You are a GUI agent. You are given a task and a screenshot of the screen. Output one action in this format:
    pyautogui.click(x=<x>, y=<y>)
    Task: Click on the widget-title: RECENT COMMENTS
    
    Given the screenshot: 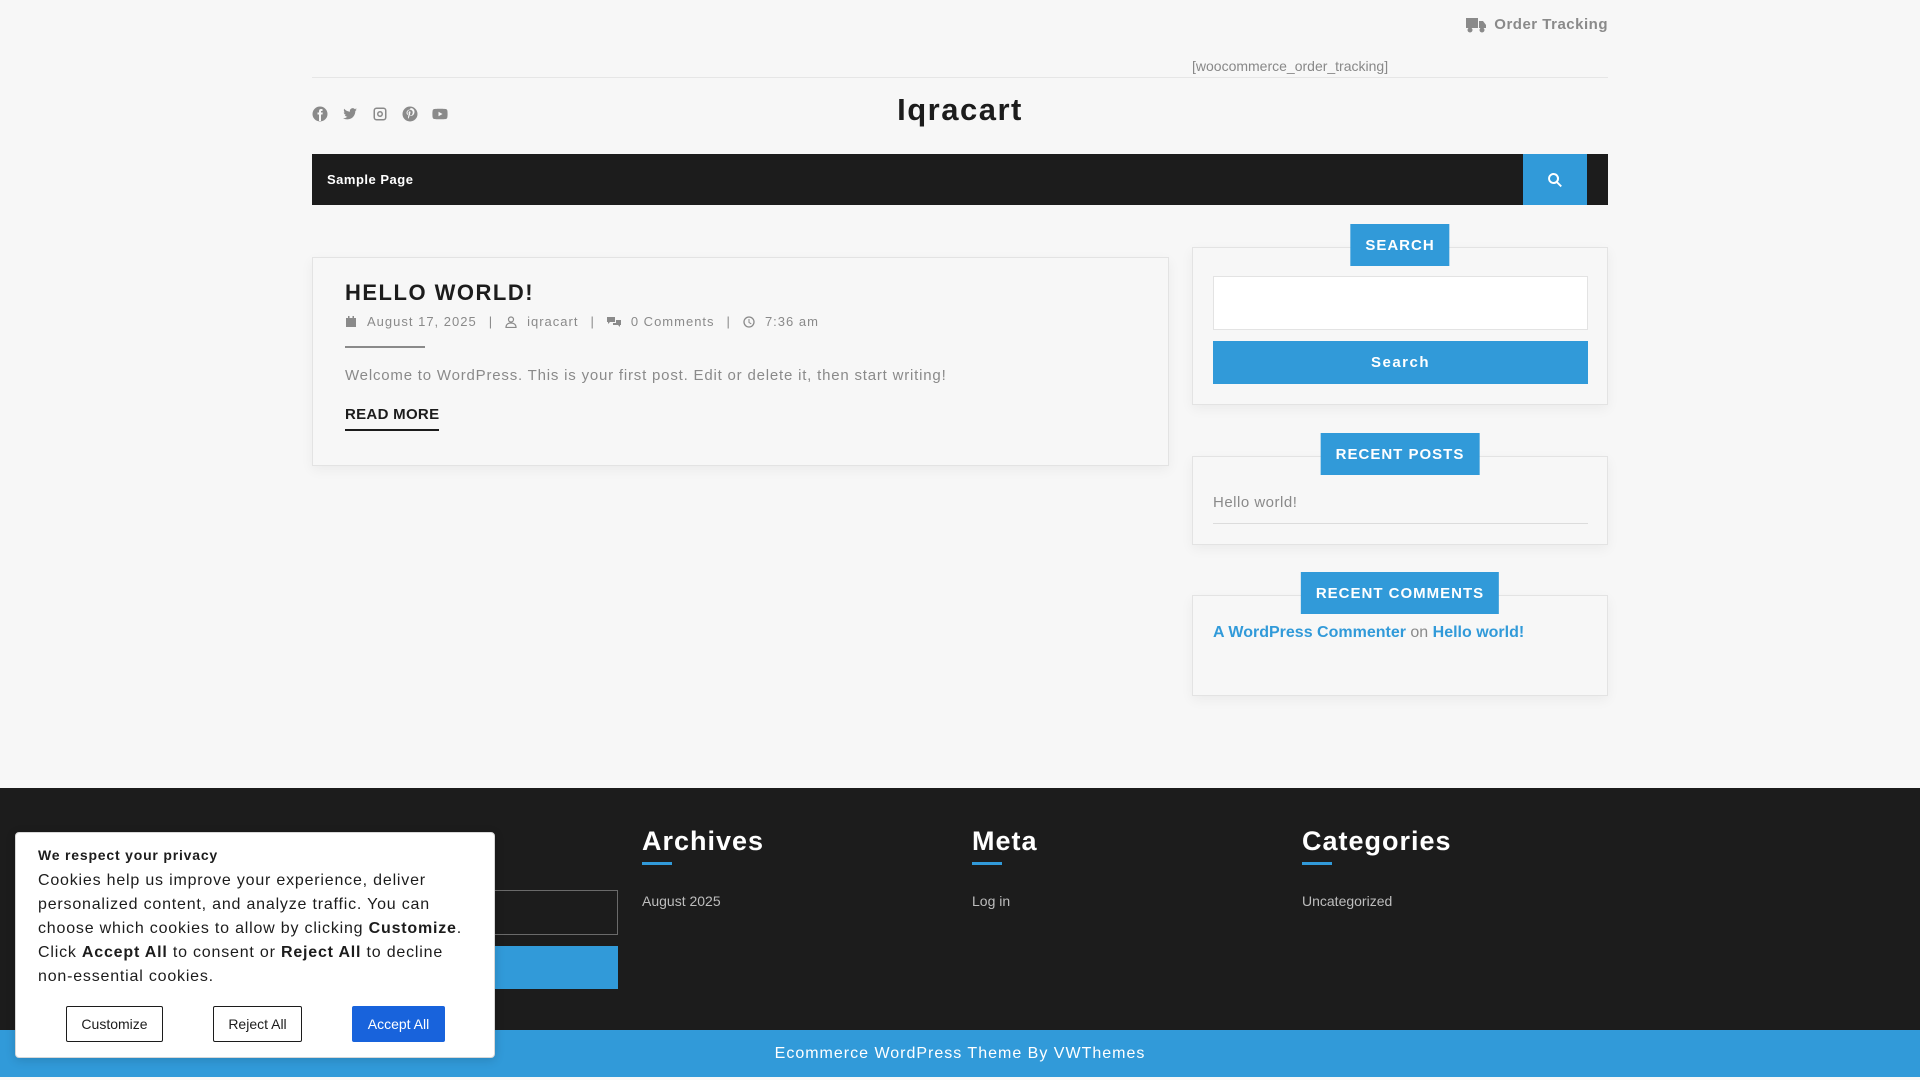 What is the action you would take?
    pyautogui.click(x=1400, y=593)
    